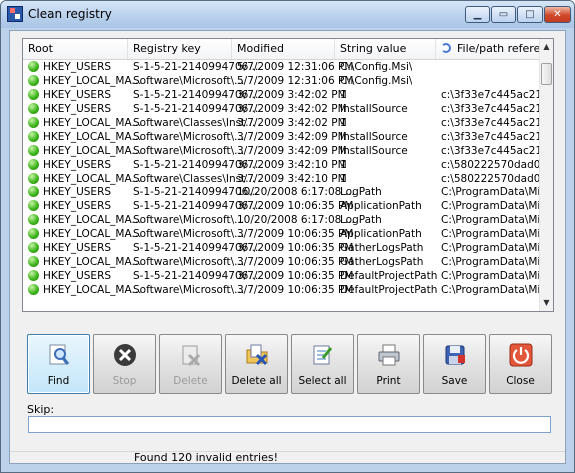  What do you see at coordinates (58, 364) in the screenshot?
I see `find-button: Find` at bounding box center [58, 364].